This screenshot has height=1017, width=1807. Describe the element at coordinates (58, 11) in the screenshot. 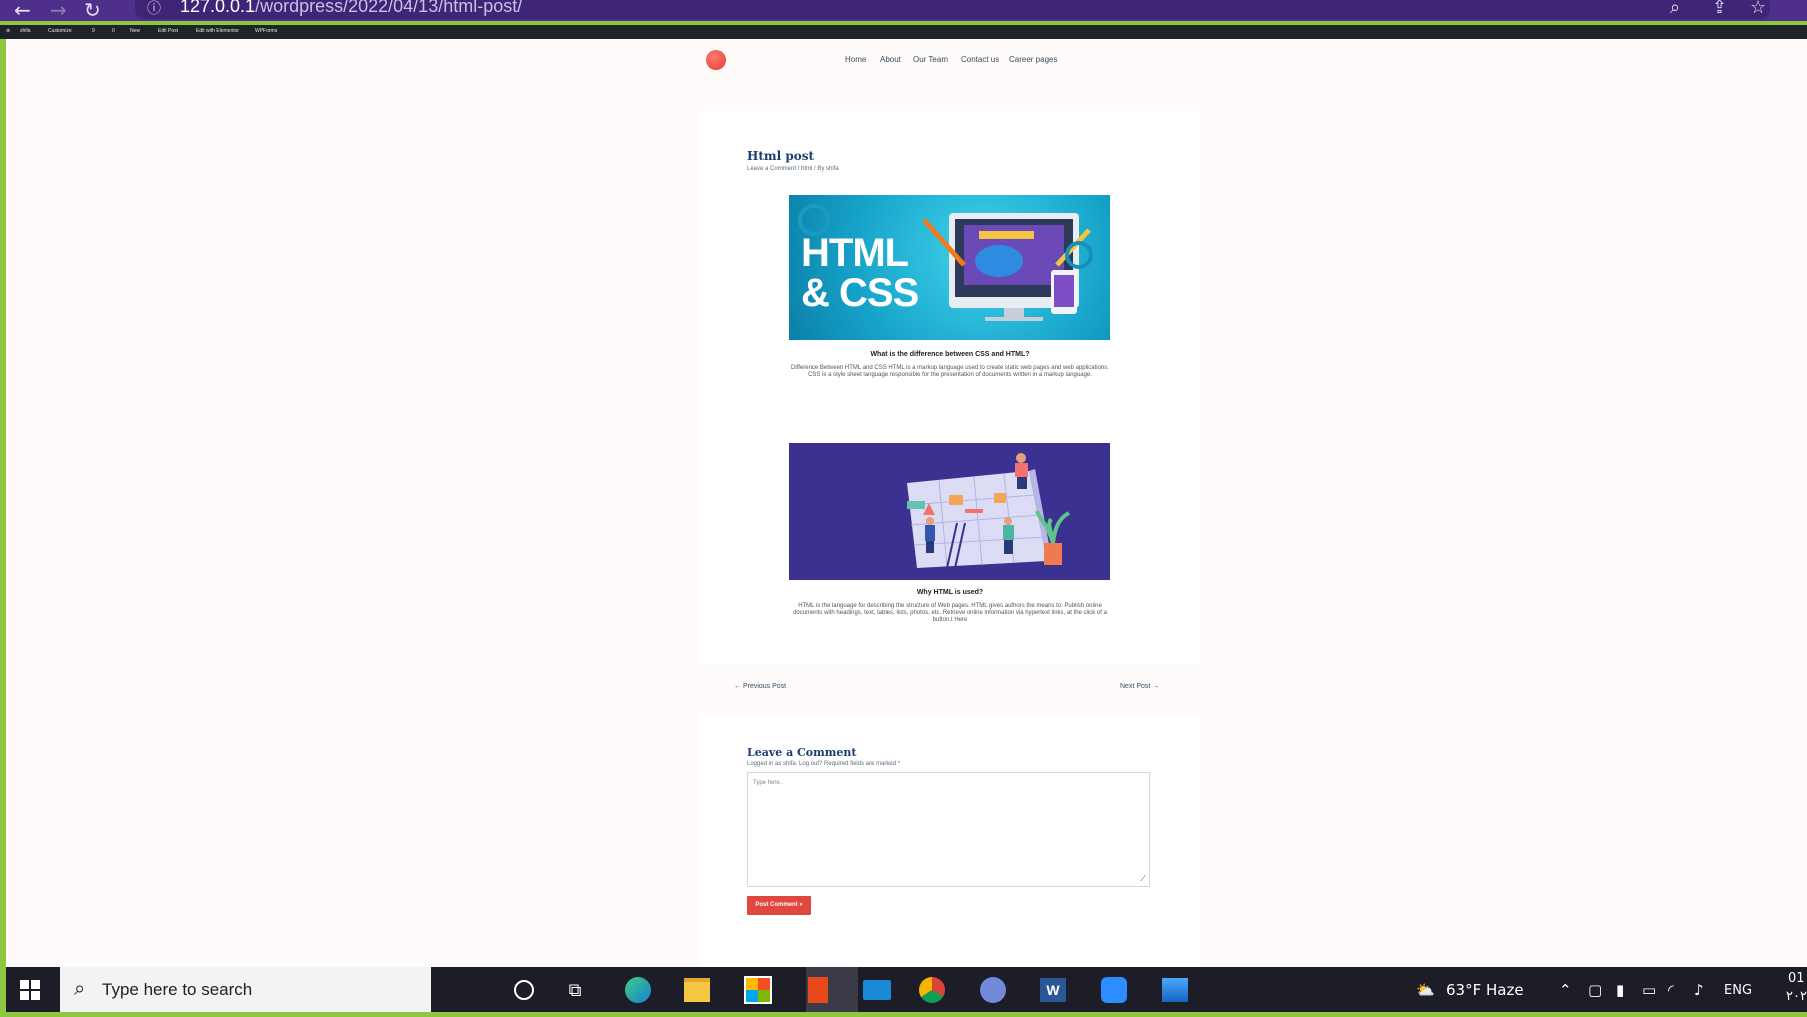

I see `forward-icon: →` at that location.